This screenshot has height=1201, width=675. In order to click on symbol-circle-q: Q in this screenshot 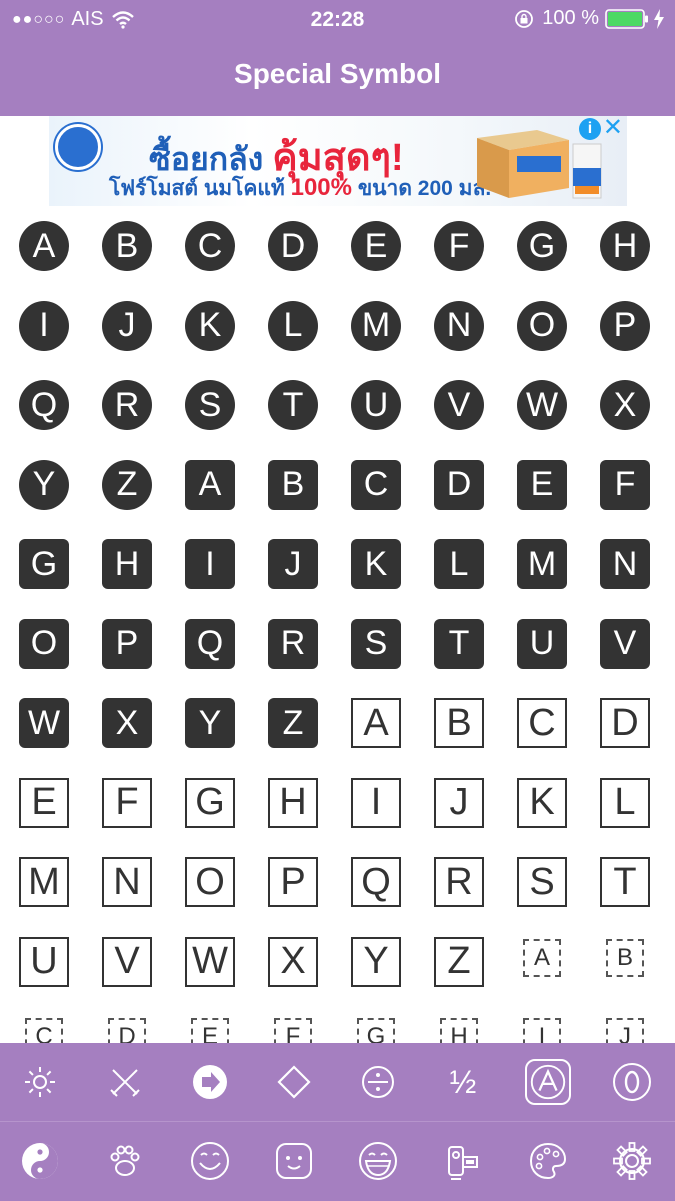, I will do `click(44, 405)`.